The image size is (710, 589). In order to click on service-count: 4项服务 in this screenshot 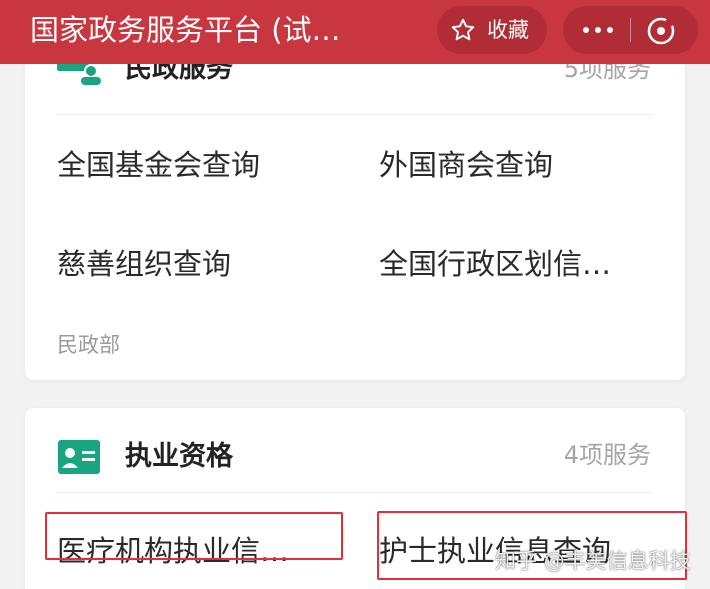, I will do `click(607, 455)`.